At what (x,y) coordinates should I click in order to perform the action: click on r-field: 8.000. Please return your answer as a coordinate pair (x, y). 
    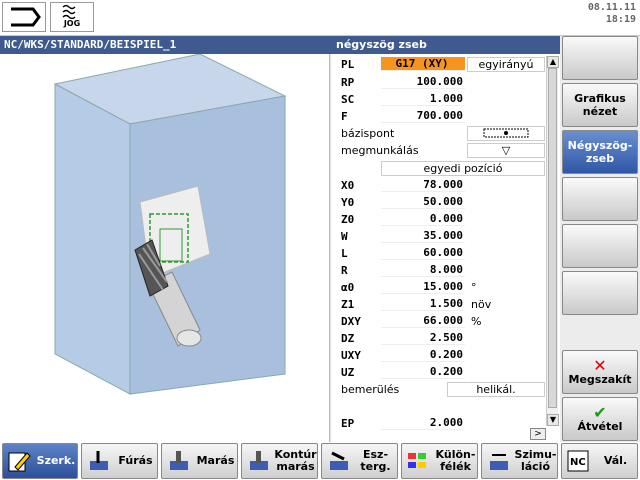
    Looking at the image, I should click on (423, 270).